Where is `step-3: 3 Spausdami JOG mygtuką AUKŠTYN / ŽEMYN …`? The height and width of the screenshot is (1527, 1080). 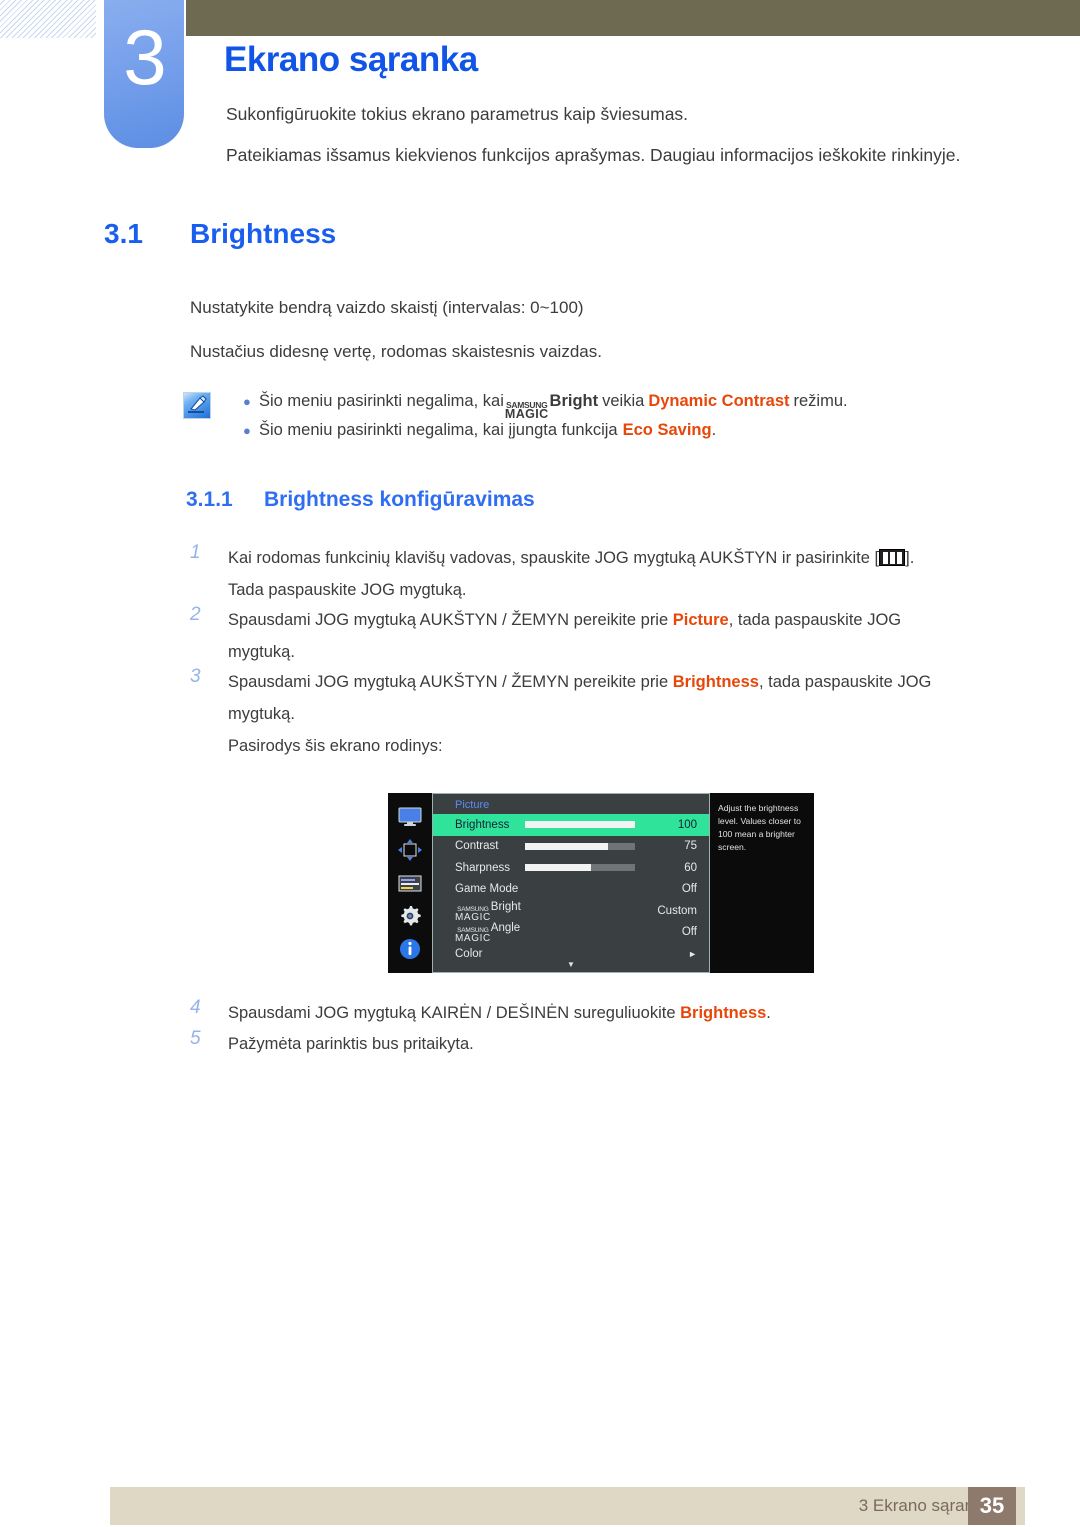
step-3: 3 Spausdami JOG mygtuką AUKŠTYN / ŽEMYN … is located at coordinates (560, 714).